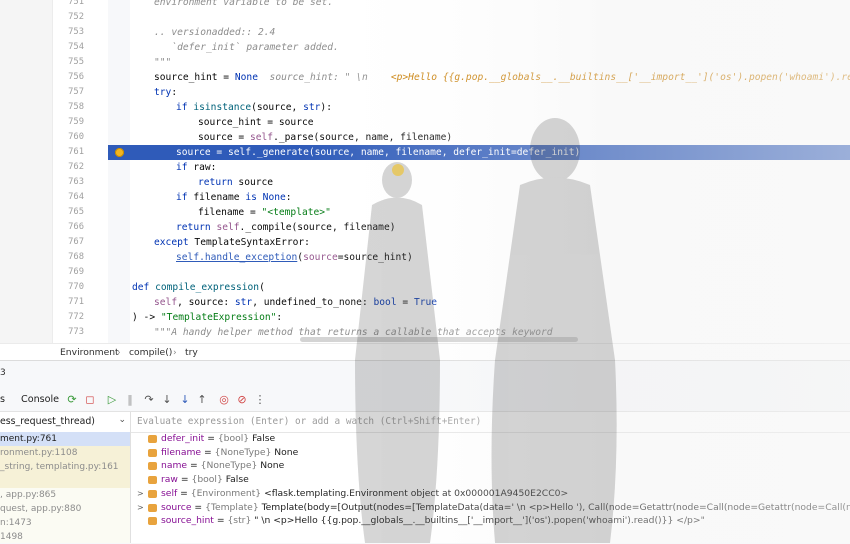 Image resolution: width=850 pixels, height=544 pixels. Describe the element at coordinates (181, 452) in the screenshot. I see `variable-name: filename` at that location.